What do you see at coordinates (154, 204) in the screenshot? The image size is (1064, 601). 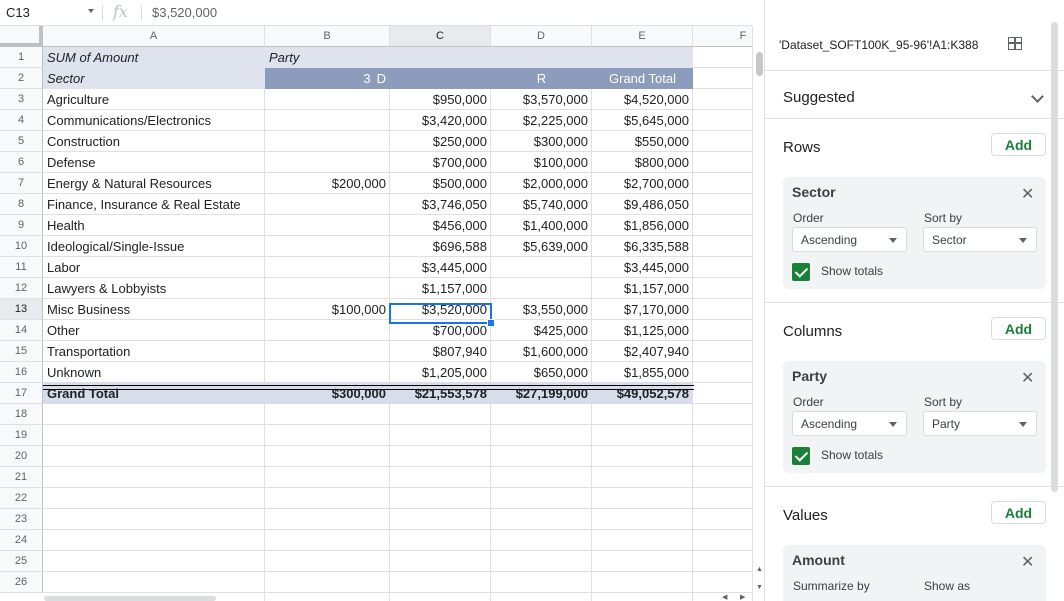 I see `sector-cell: Finance, Insurance & Real Estate` at bounding box center [154, 204].